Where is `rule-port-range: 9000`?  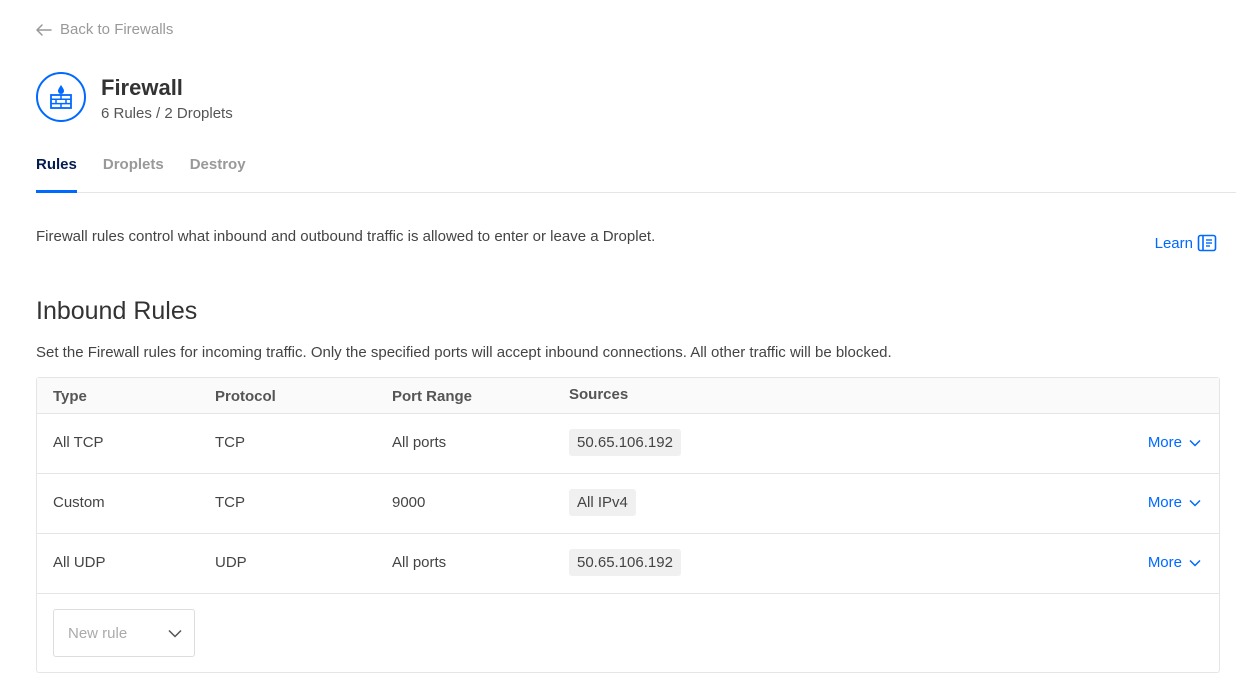 rule-port-range: 9000 is located at coordinates (409, 502).